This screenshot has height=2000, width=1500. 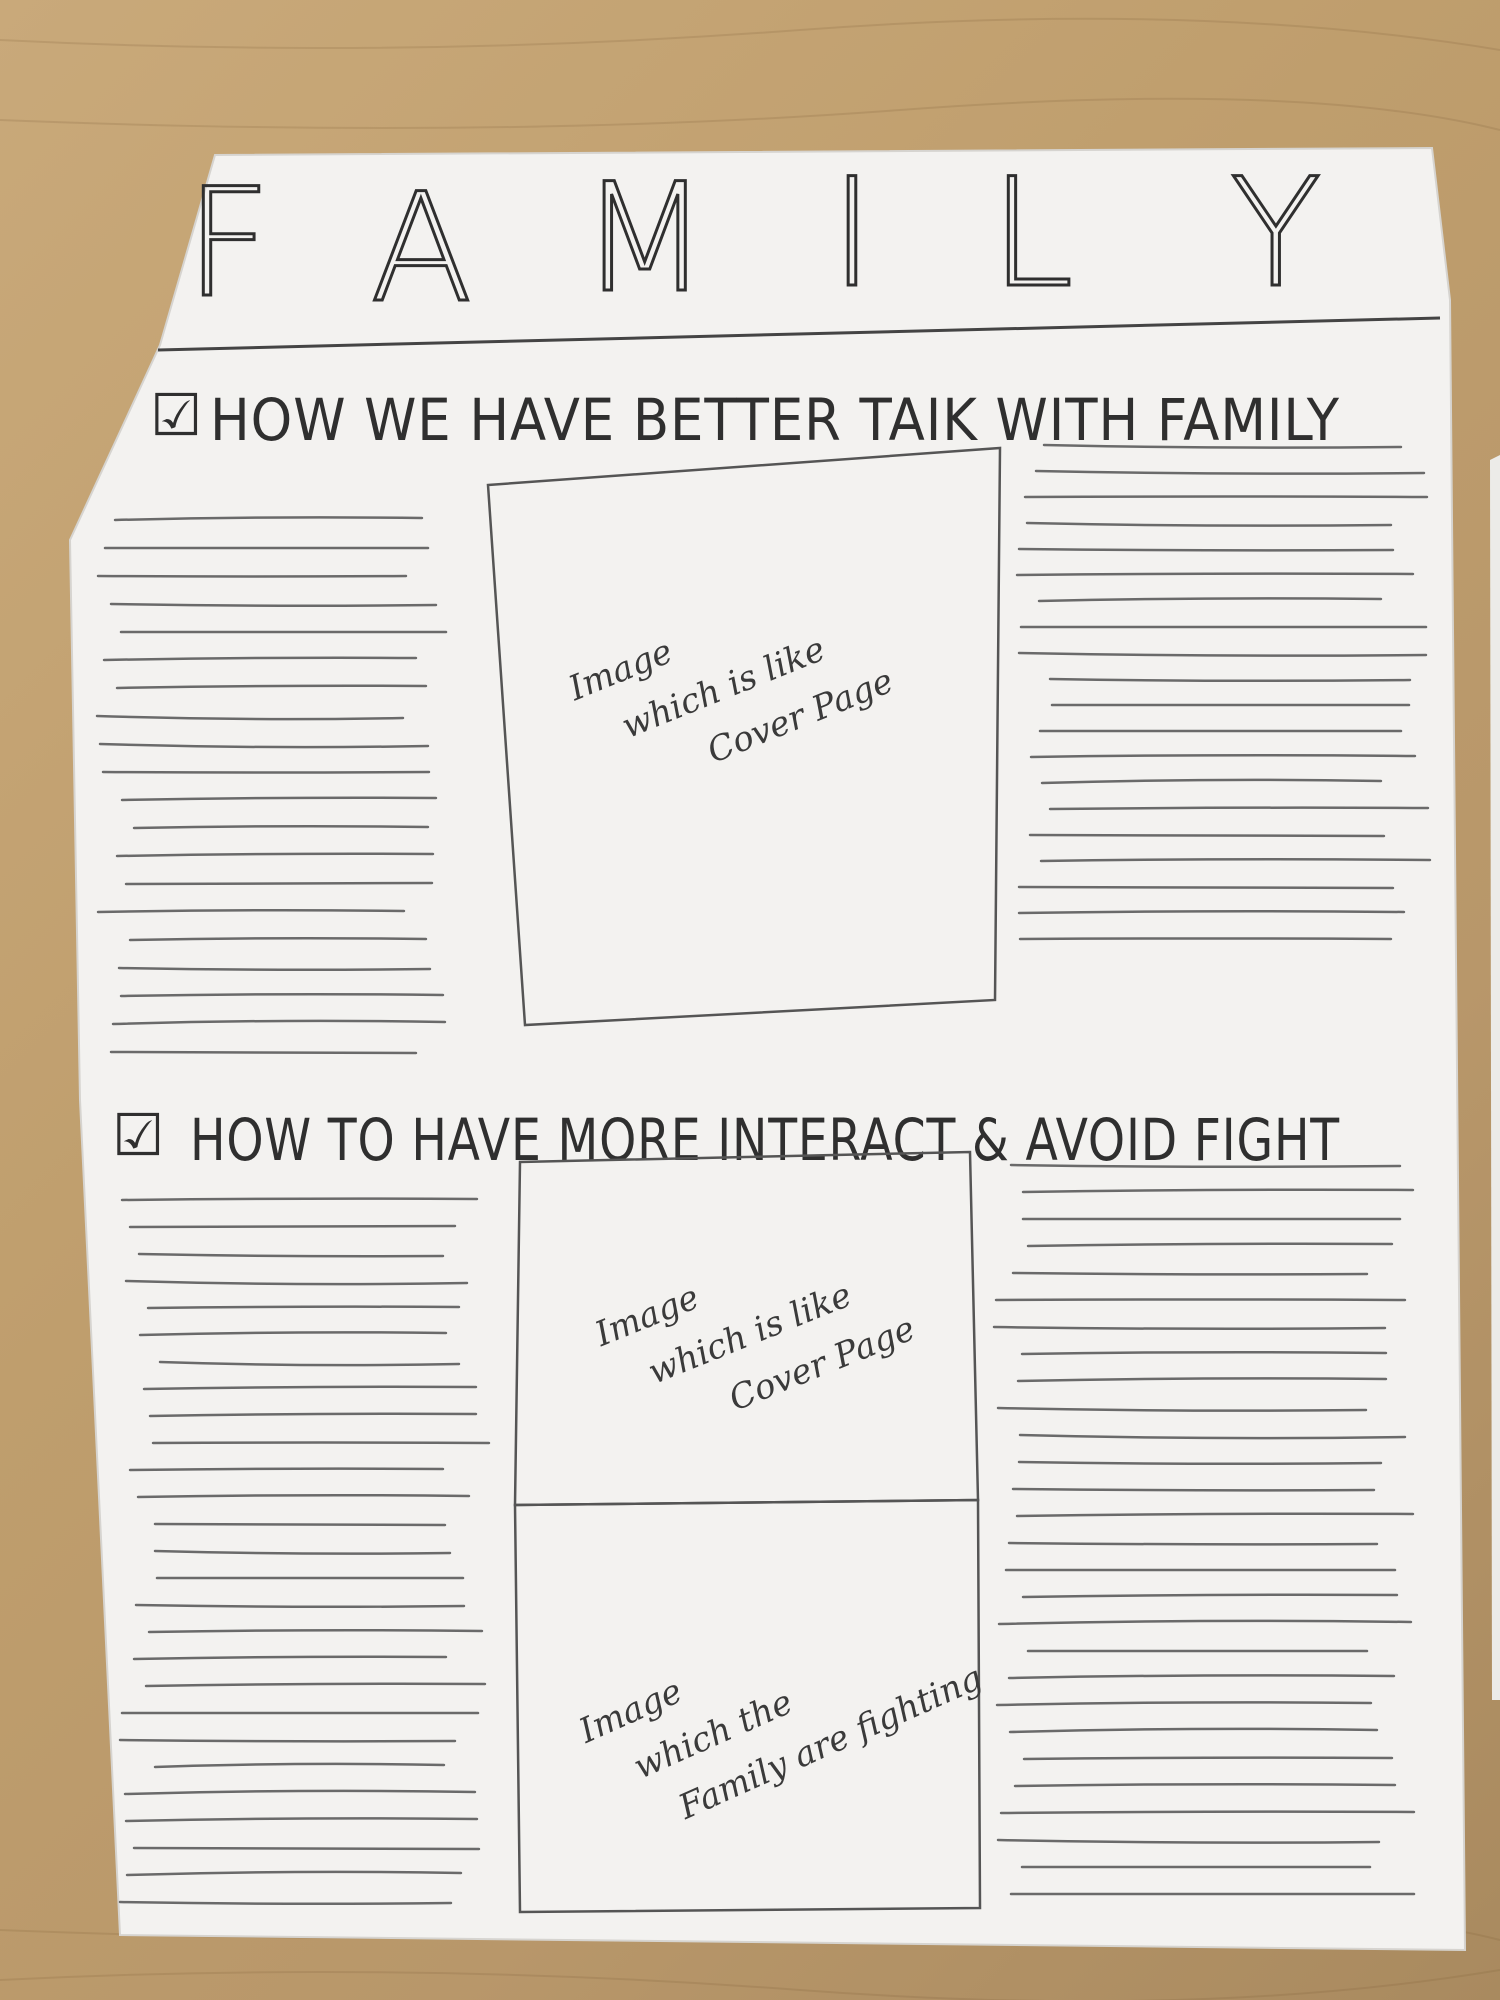 I want to click on title-letter: L, so click(x=1032, y=234).